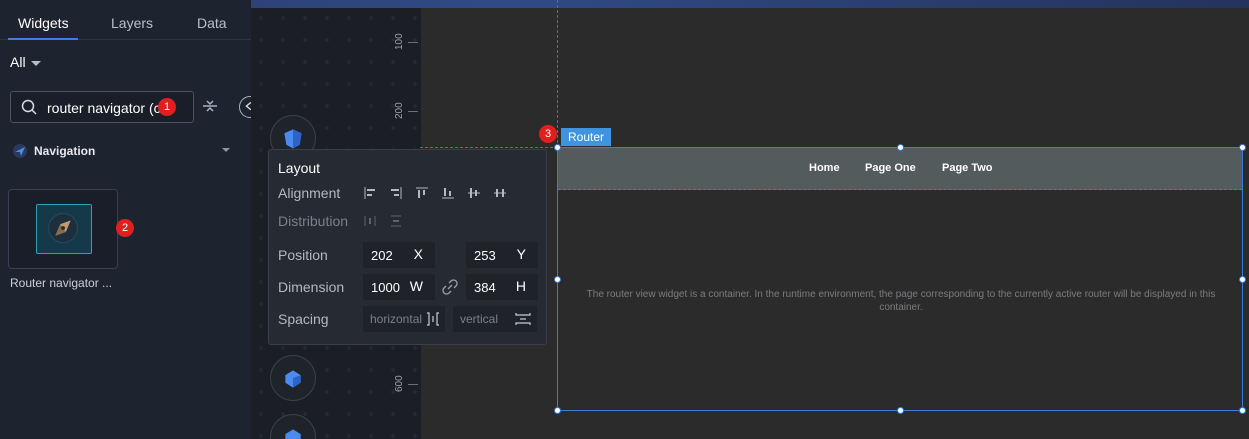 The image size is (1249, 439). Describe the element at coordinates (520, 286) in the screenshot. I see `height-unit: H` at that location.